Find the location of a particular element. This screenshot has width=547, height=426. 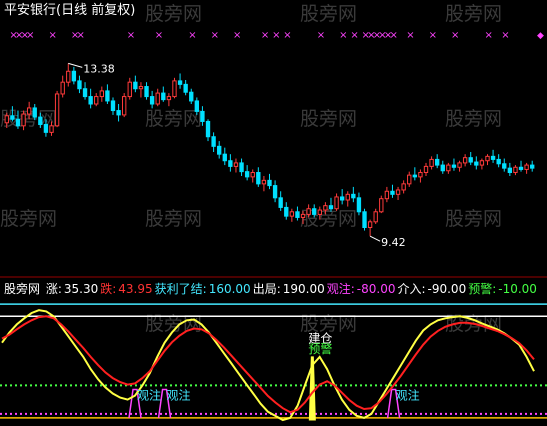

indicator-label: 跌: is located at coordinates (108, 288).